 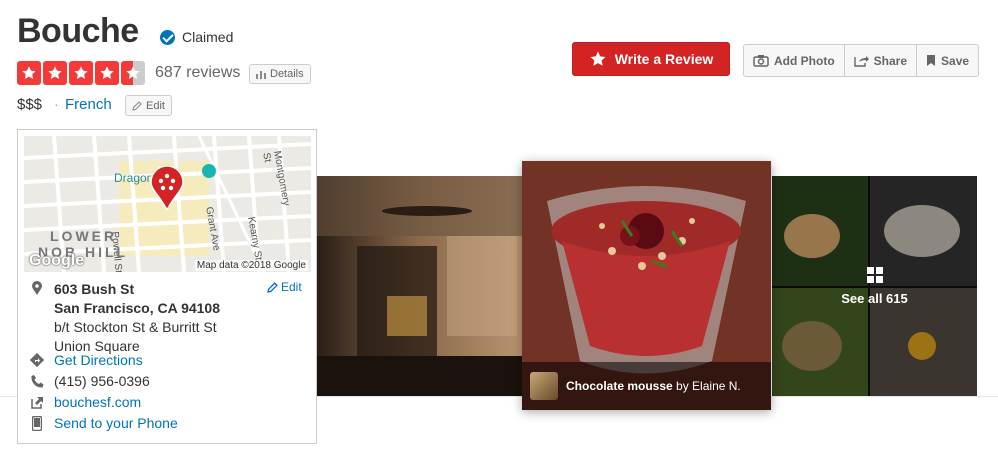 I want to click on save-button: Save, so click(x=947, y=60).